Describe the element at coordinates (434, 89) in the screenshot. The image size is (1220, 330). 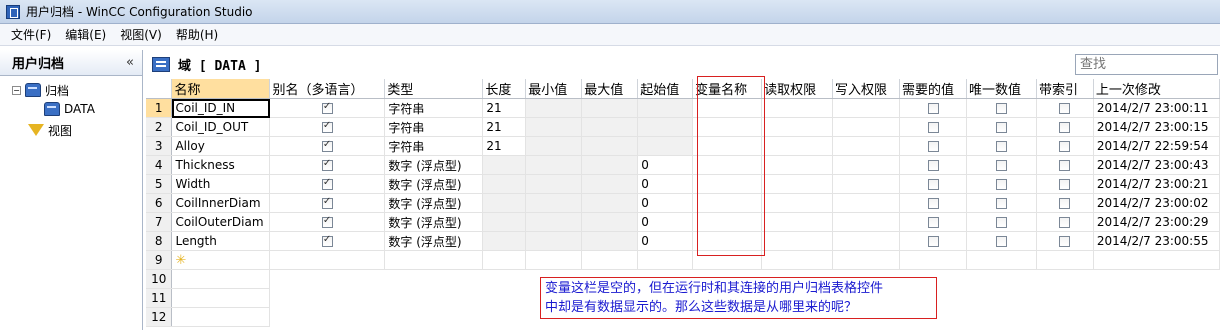
I see `column-header-type: 类型` at that location.